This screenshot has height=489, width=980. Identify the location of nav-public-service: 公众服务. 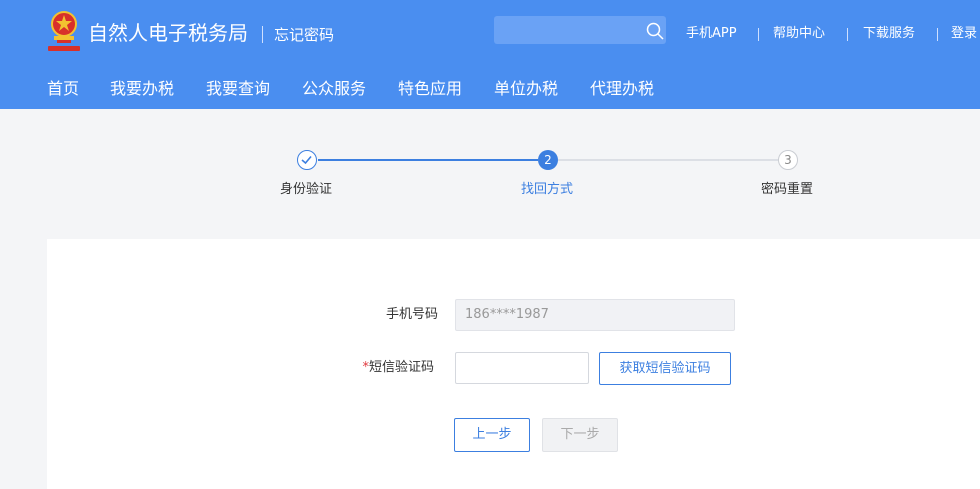
(334, 89).